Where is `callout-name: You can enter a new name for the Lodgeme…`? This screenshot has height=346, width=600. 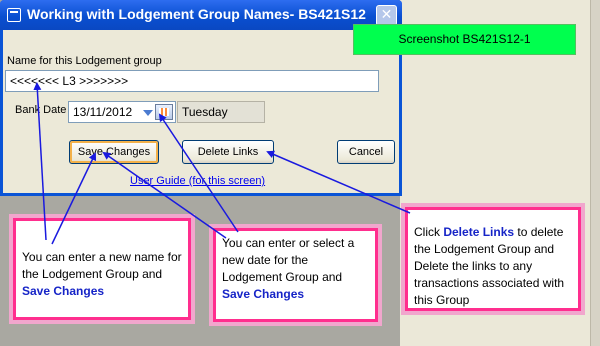 callout-name: You can enter a new name for the Lodgeme… is located at coordinates (102, 269).